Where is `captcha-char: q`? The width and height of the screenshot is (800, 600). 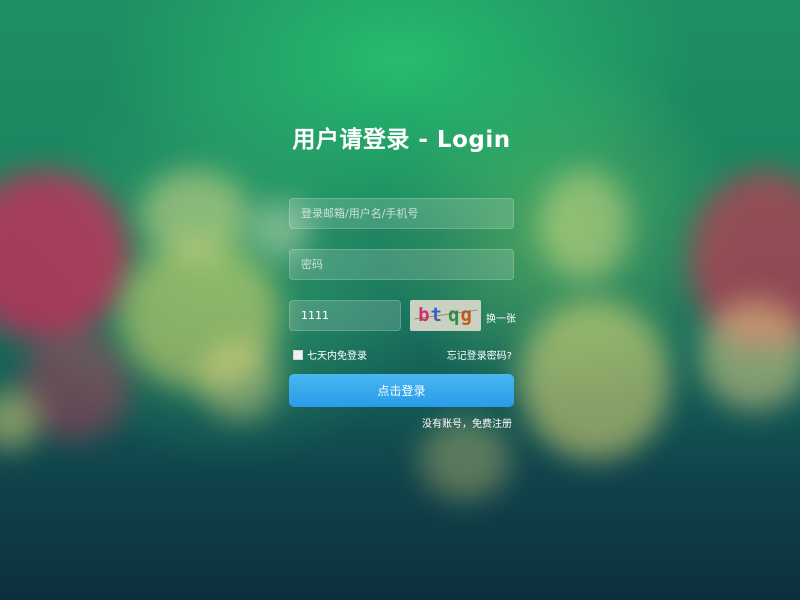
captcha-char: q is located at coordinates (454, 315).